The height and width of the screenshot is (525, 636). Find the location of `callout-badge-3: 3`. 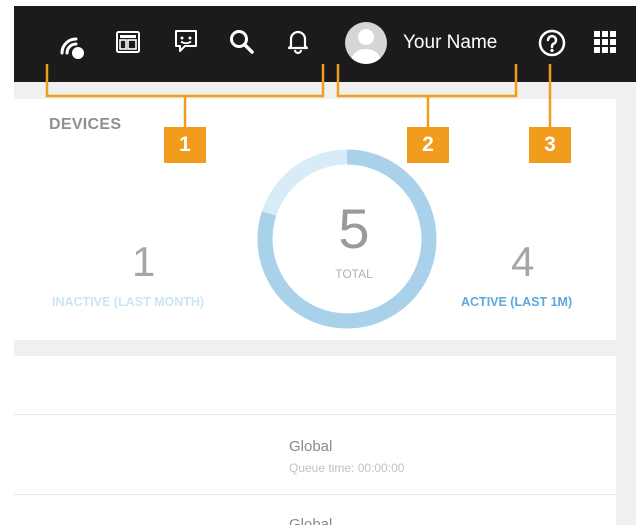

callout-badge-3: 3 is located at coordinates (550, 145).